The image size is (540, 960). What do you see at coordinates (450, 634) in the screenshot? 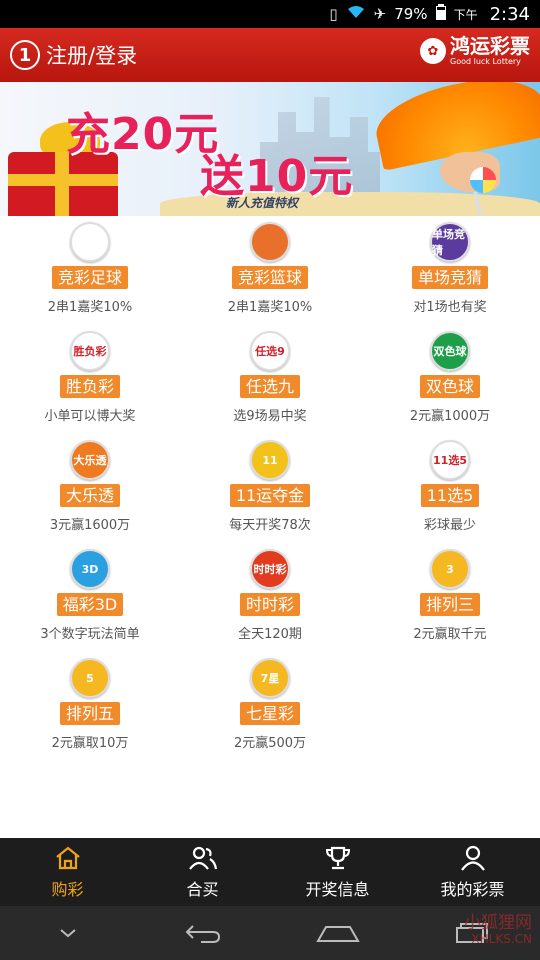
I see `lottery-description: 2元赢取千元` at bounding box center [450, 634].